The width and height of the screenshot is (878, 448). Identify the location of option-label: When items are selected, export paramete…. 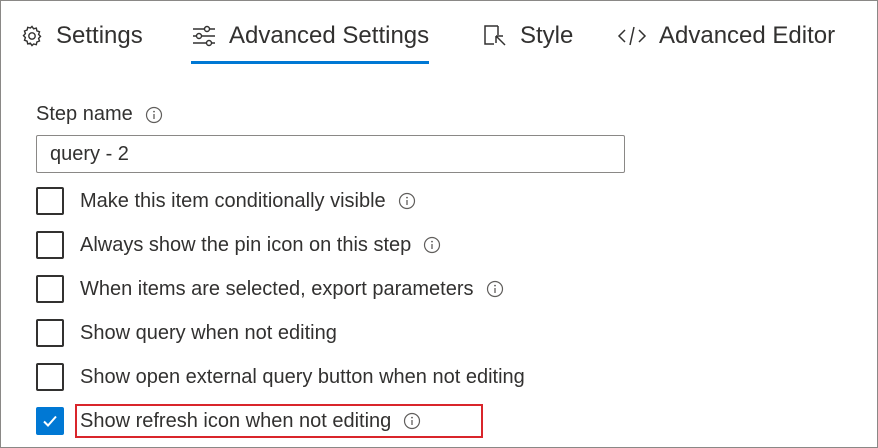
(277, 288).